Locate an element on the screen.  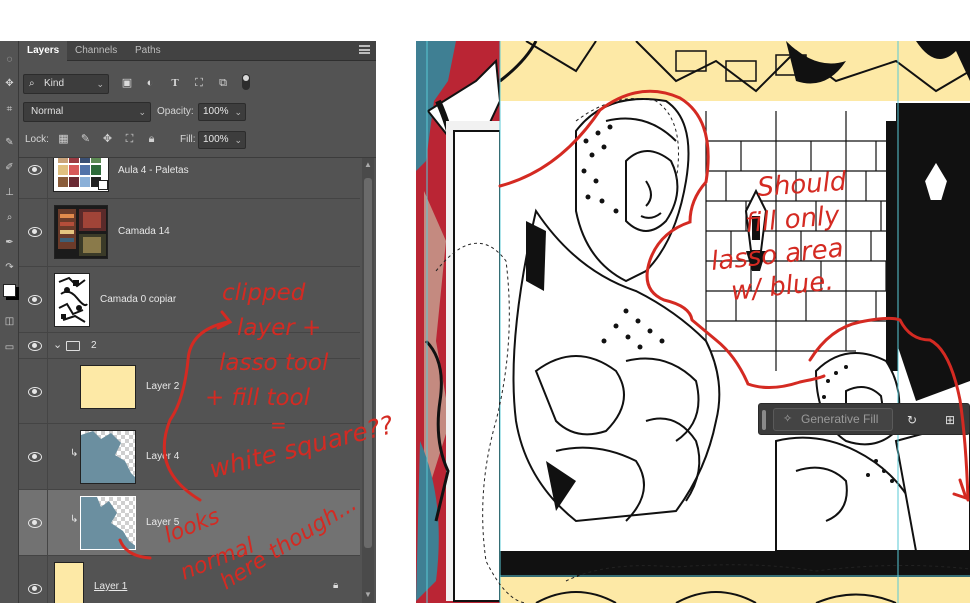
blend-mode-select: Normal ⌄ is located at coordinates (87, 112).